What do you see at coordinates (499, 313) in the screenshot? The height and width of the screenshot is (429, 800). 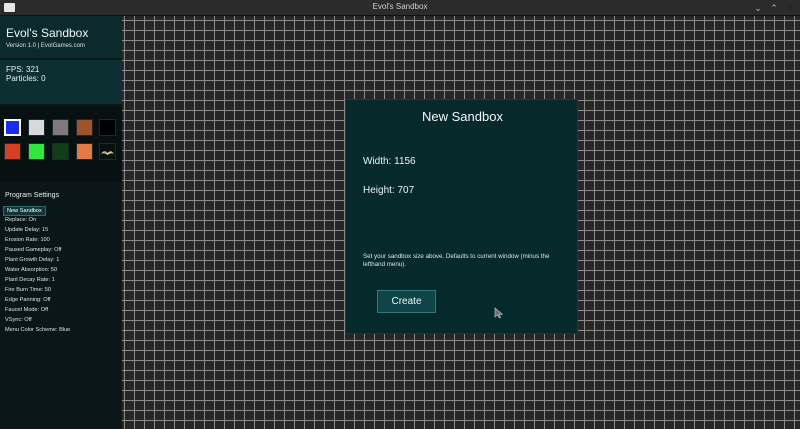 I see `mouse-cursor-icon` at bounding box center [499, 313].